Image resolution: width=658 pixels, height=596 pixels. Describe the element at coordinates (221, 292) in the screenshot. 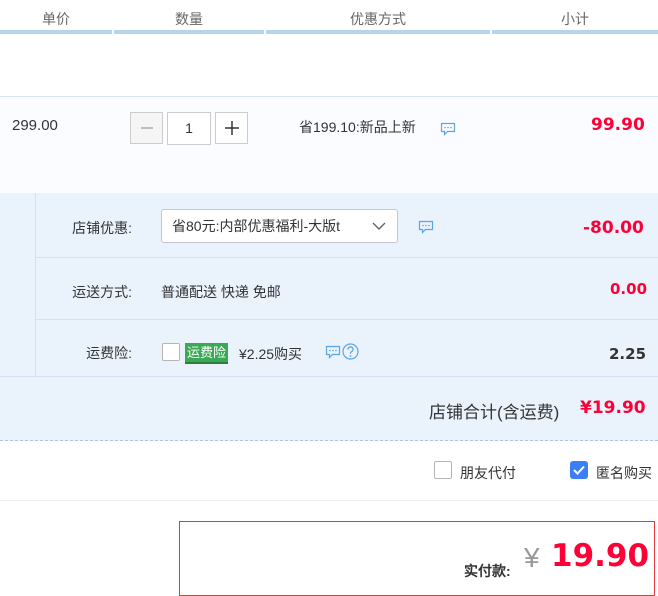

I see `shipping-method: 普通配送 快递 免邮` at that location.